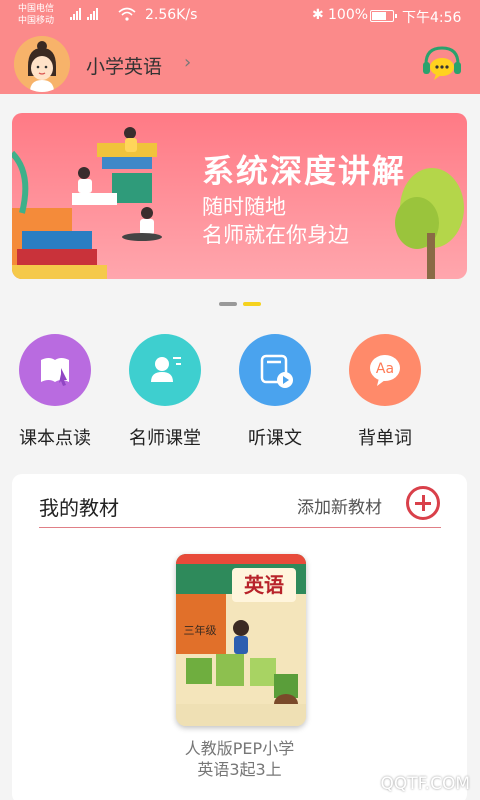 The height and width of the screenshot is (800, 480). Describe the element at coordinates (432, 18) in the screenshot. I see `clock: 下午4:56` at that location.